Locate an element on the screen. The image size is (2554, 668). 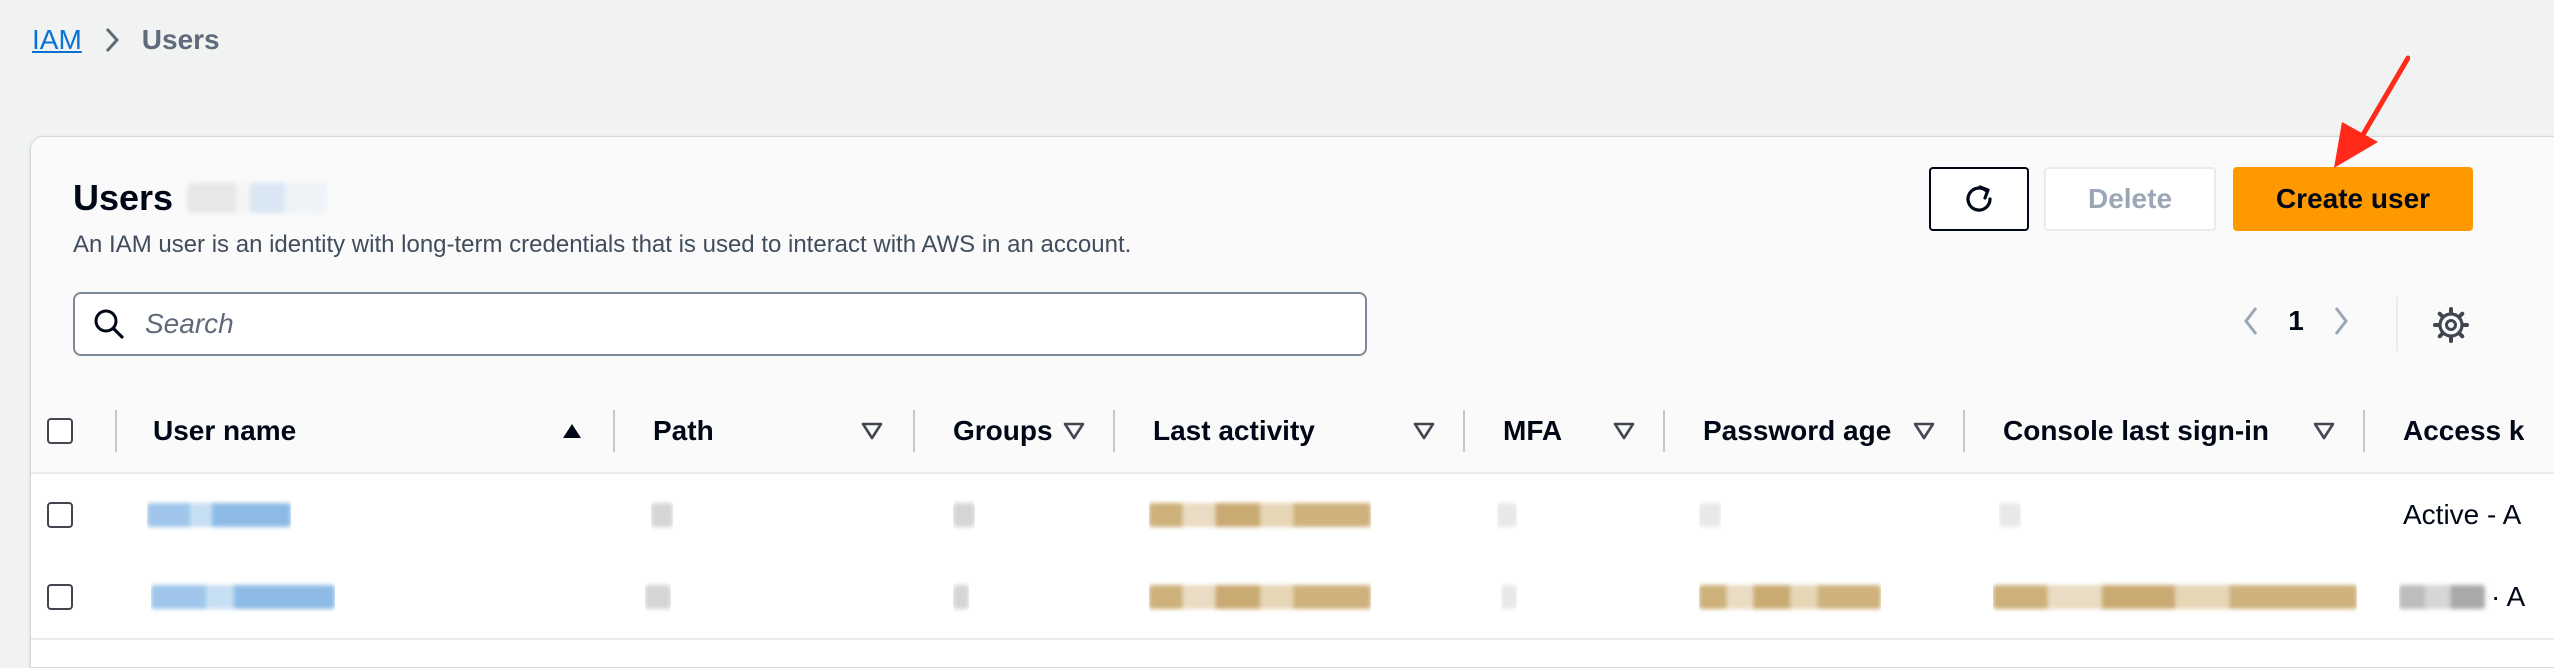
column-header-groups: Groups is located at coordinates (1014, 431).